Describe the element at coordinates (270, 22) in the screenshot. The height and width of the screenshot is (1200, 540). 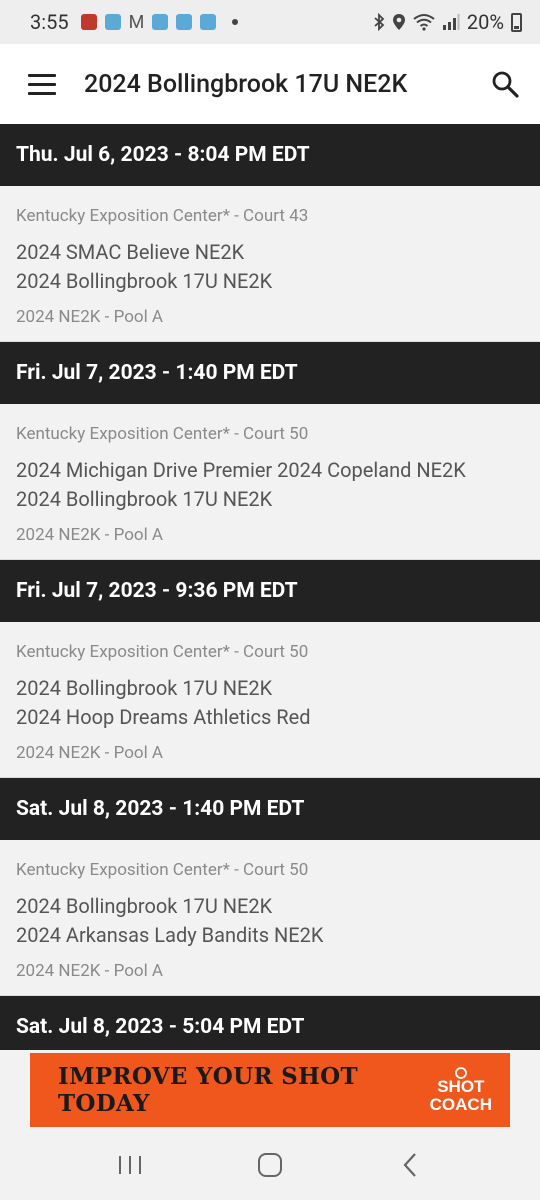
I see `status-bar: 3:55 M 20%` at that location.